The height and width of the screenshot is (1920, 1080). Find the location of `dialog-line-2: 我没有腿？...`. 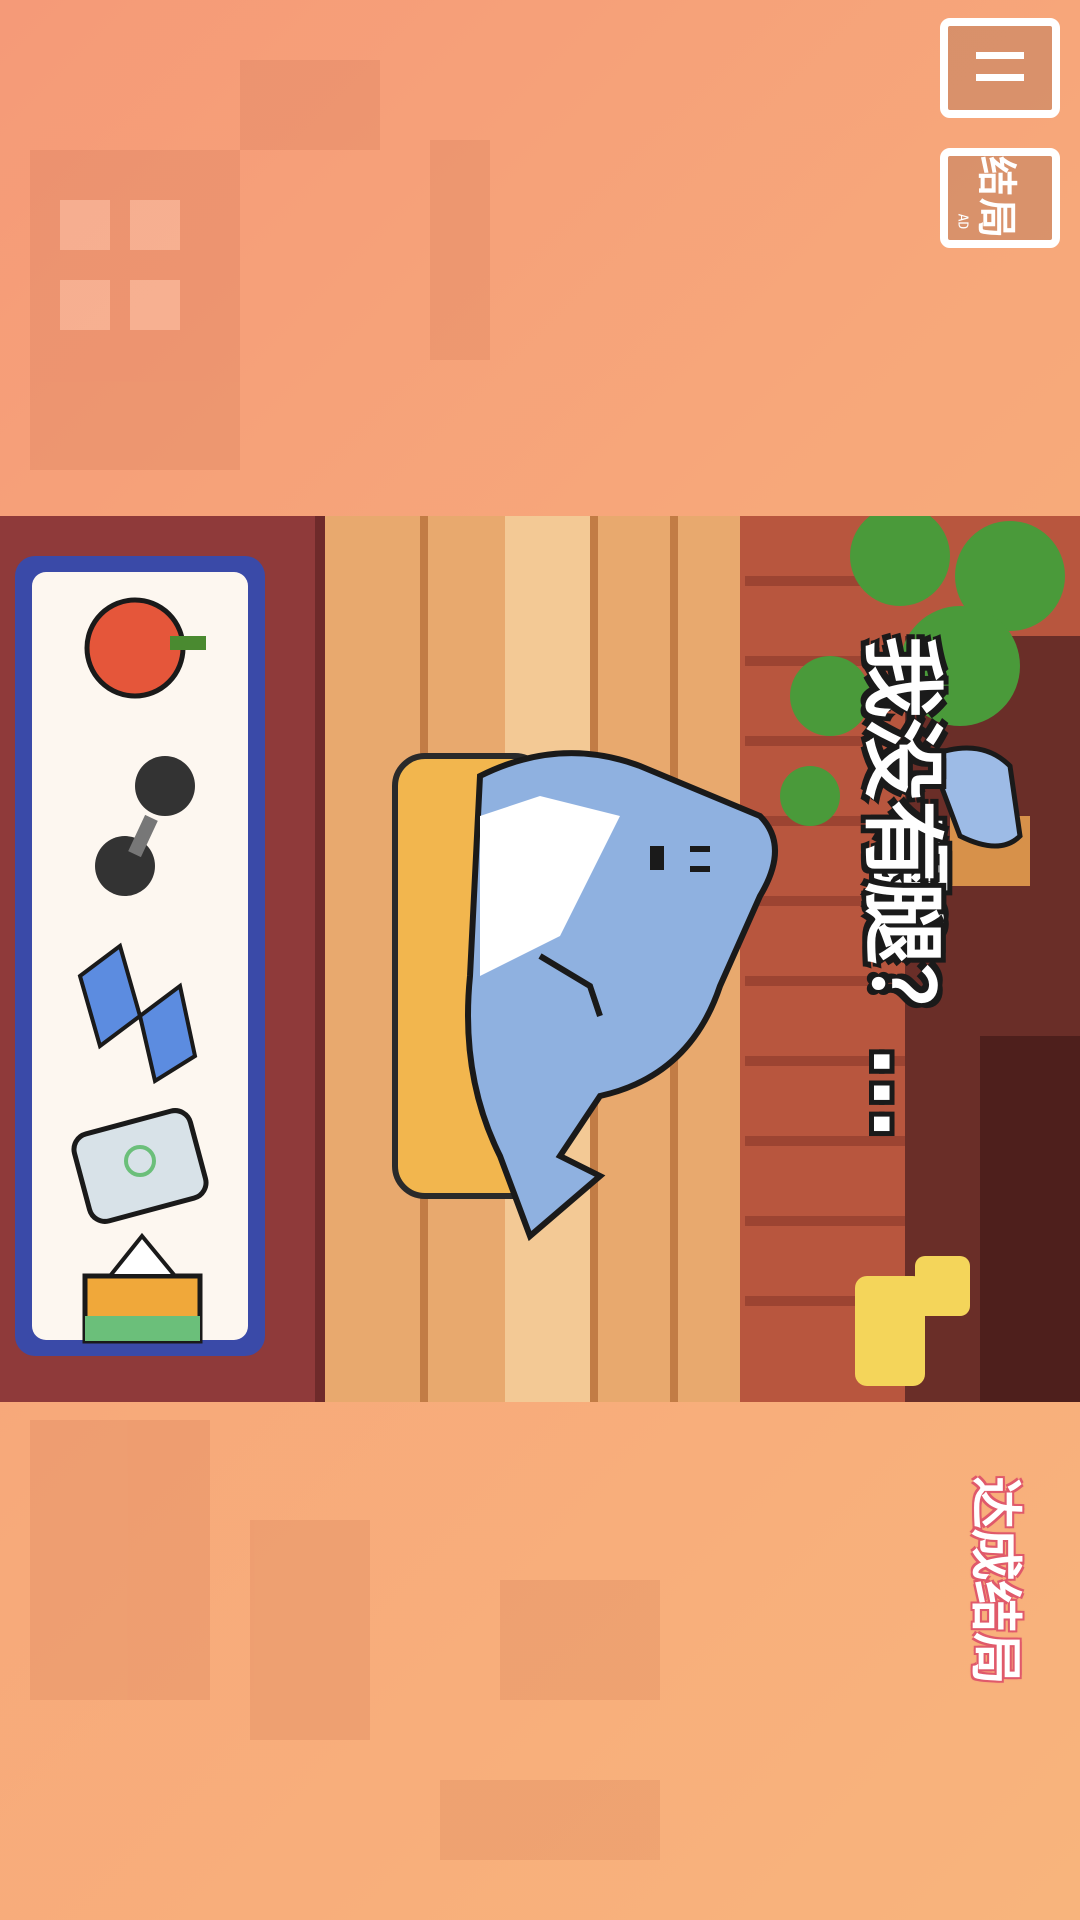

dialog-line-2: 我没有腿？... is located at coordinates (901, 888).